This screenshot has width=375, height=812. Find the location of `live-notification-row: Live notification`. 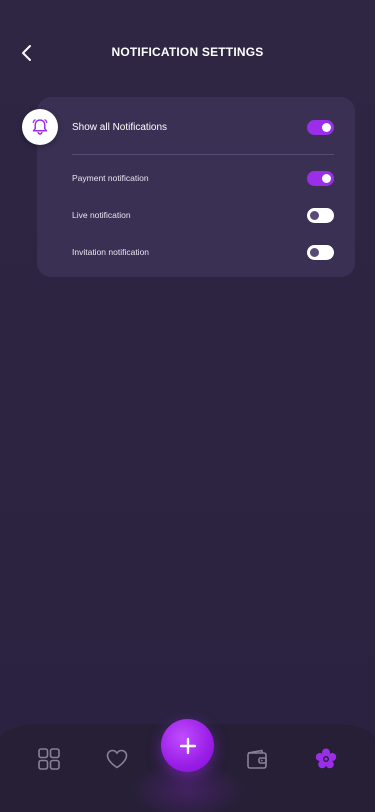

live-notification-row: Live notification is located at coordinates (203, 215).